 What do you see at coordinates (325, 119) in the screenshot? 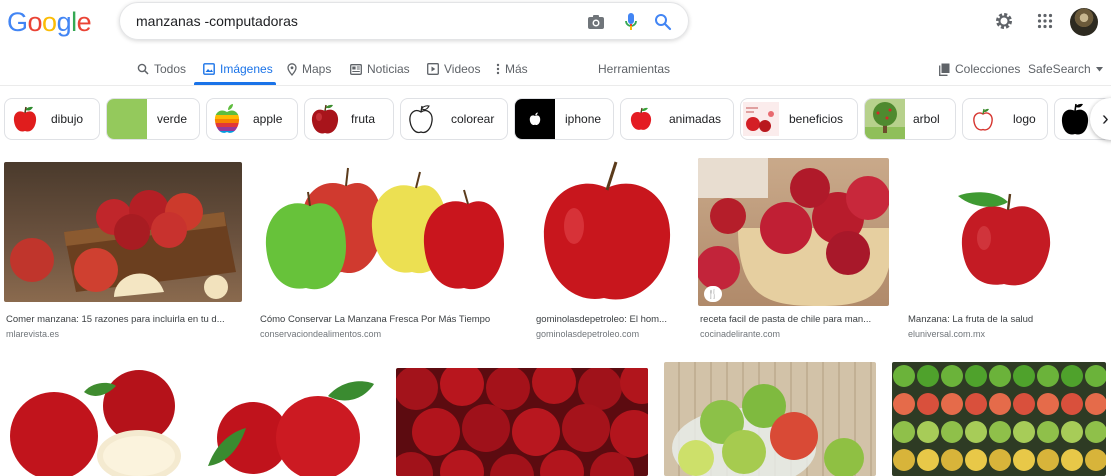
I see `red-apple-icon` at bounding box center [325, 119].